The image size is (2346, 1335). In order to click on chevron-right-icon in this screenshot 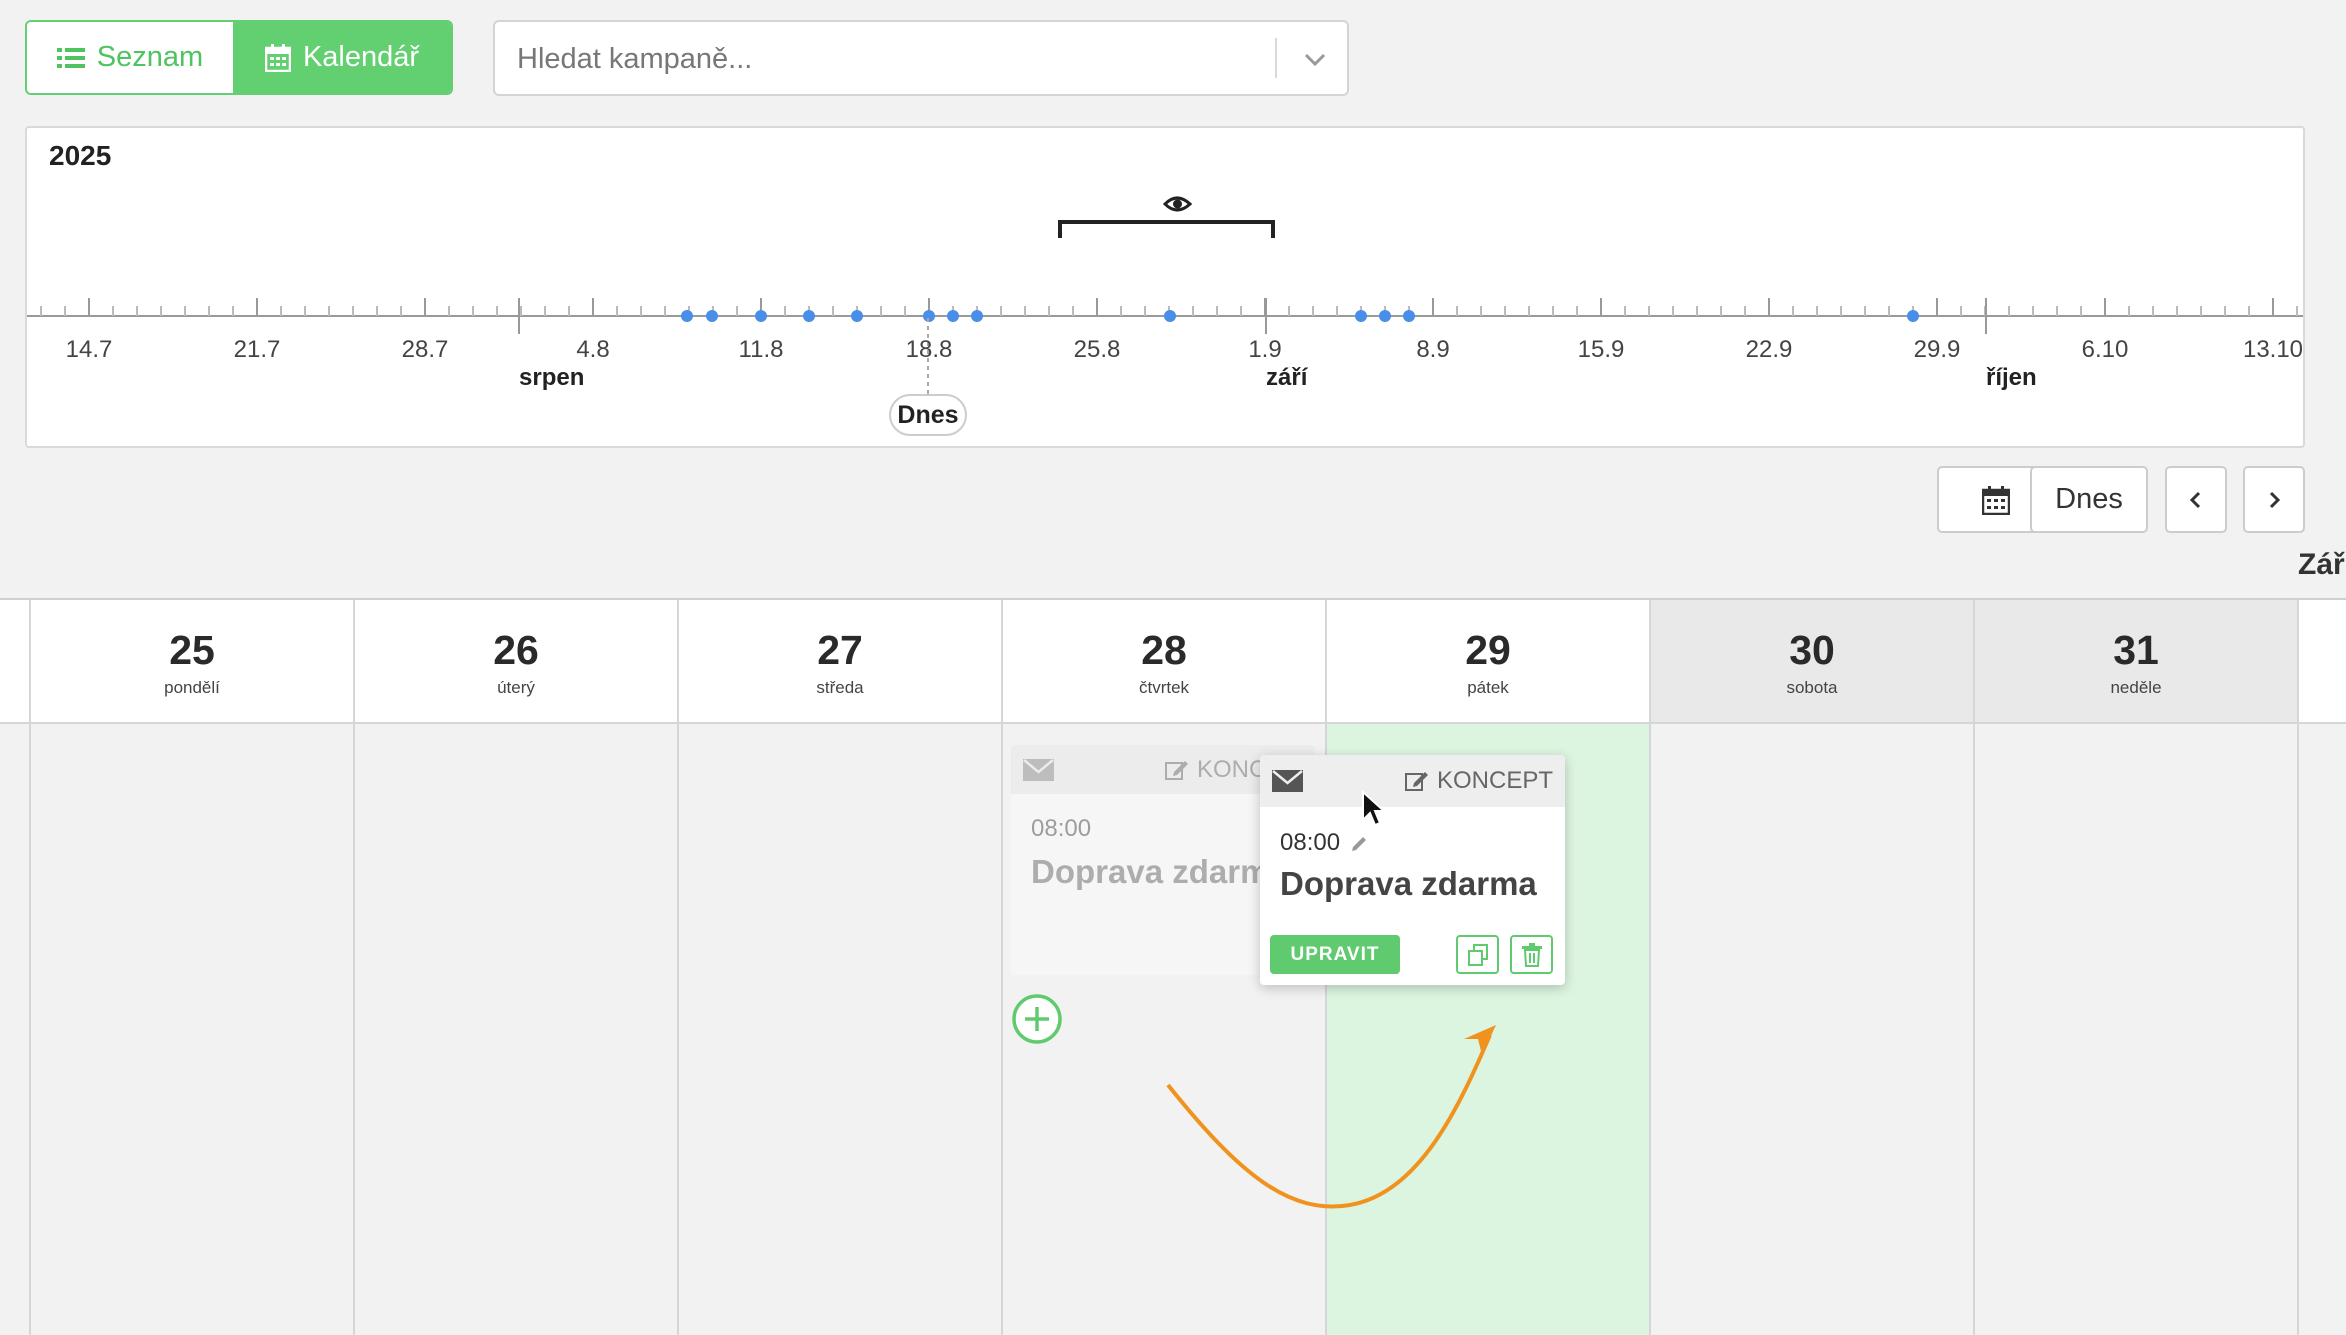, I will do `click(2275, 499)`.